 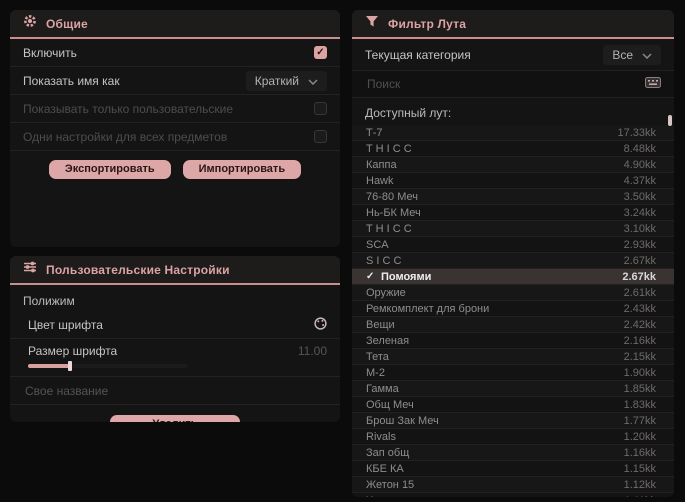 I want to click on loot-row: S I C C 2.67kk, so click(x=513, y=261).